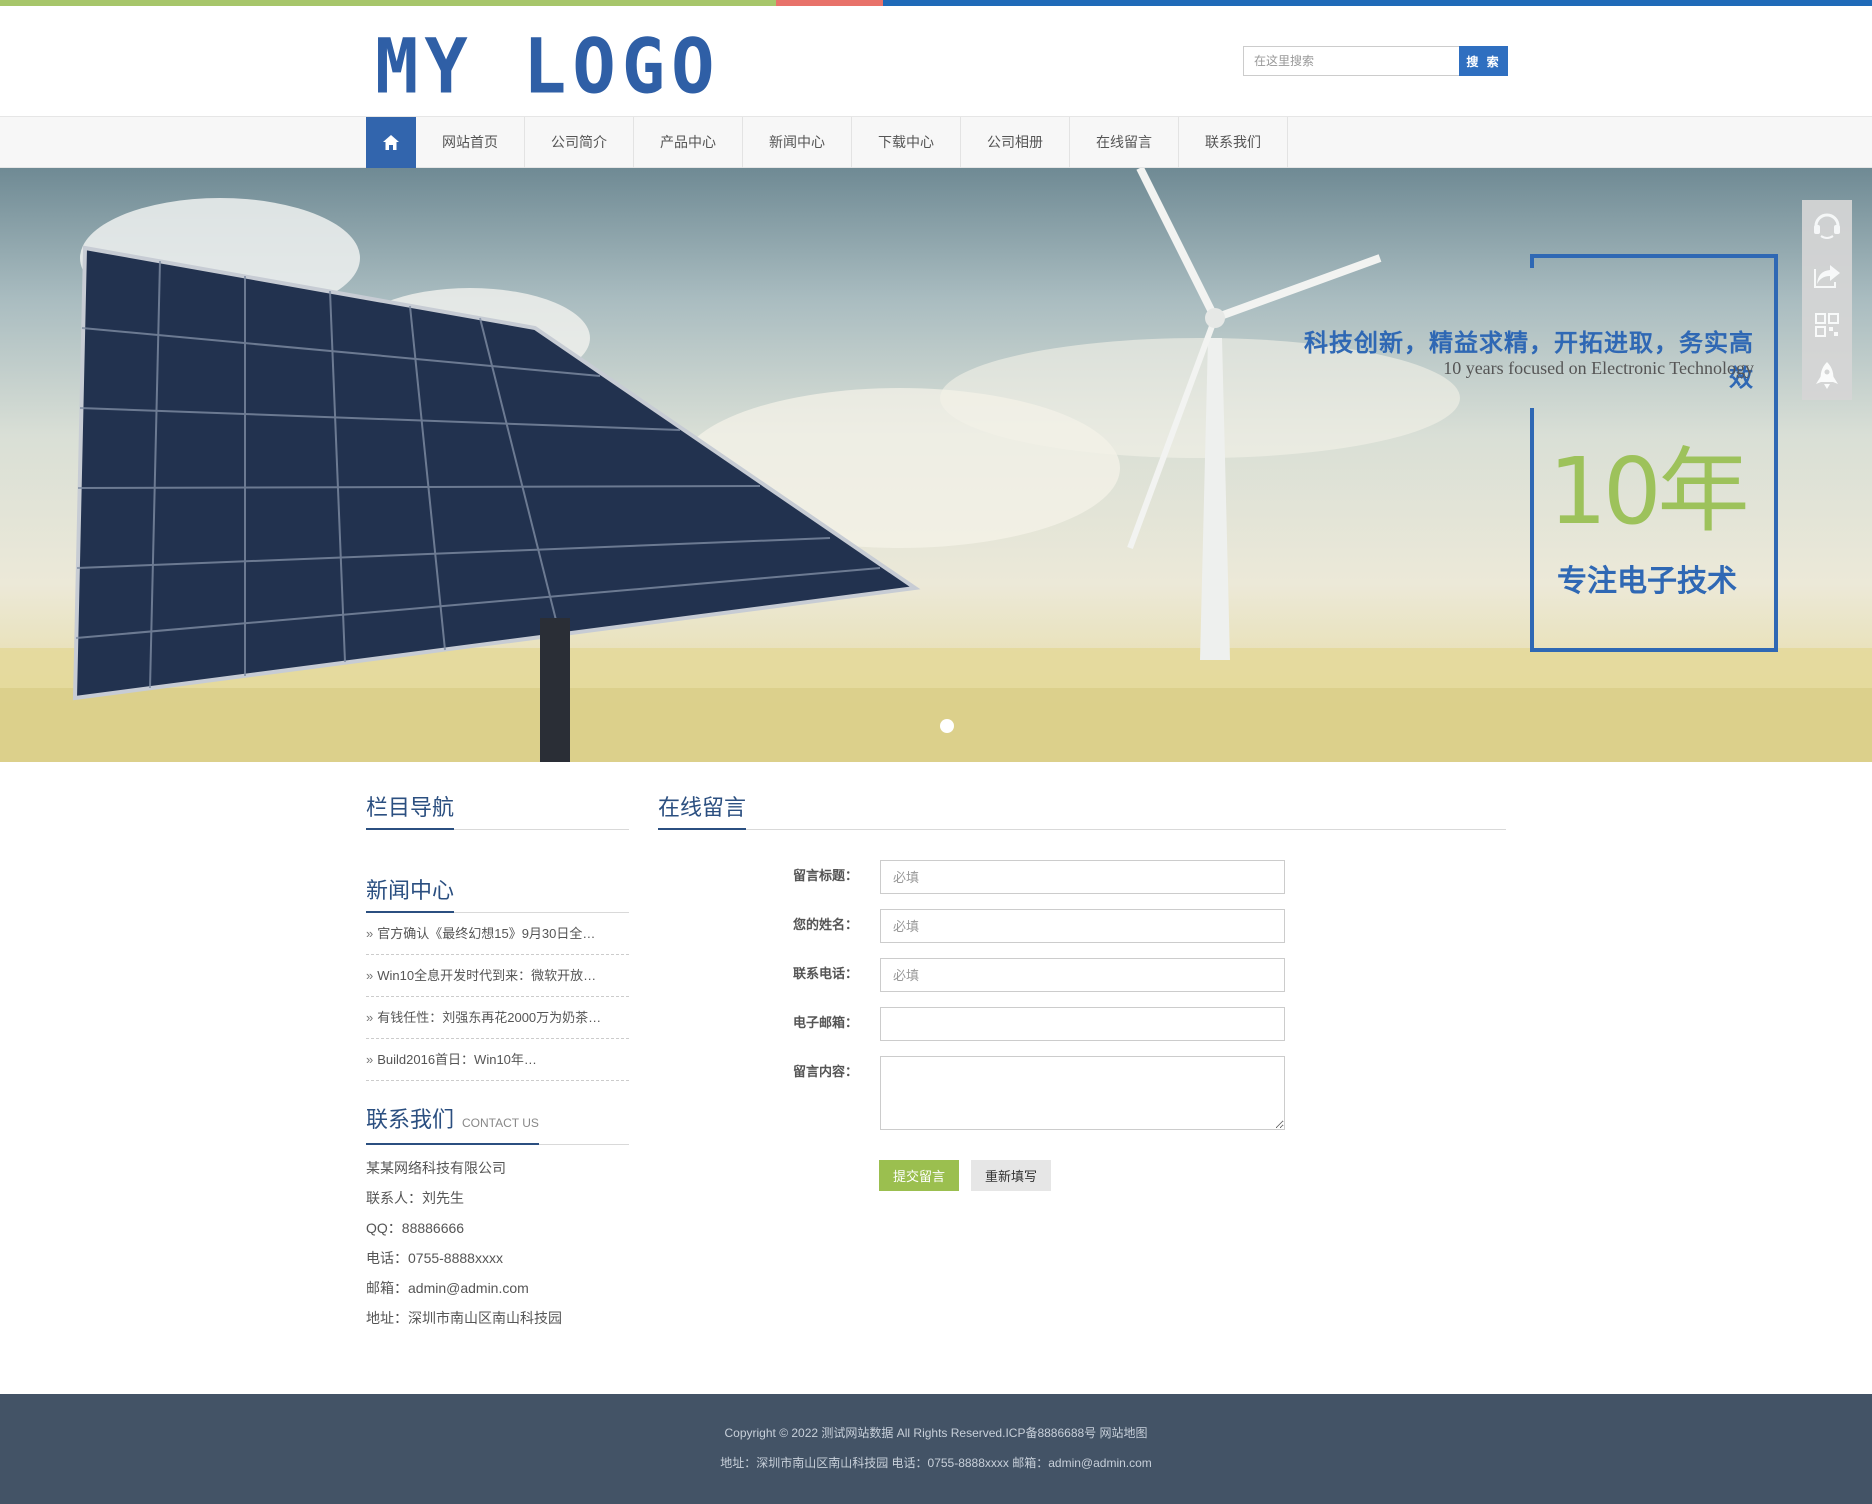 This screenshot has height=1504, width=1872. What do you see at coordinates (1483, 61) in the screenshot?
I see `search-button: 搜 索` at bounding box center [1483, 61].